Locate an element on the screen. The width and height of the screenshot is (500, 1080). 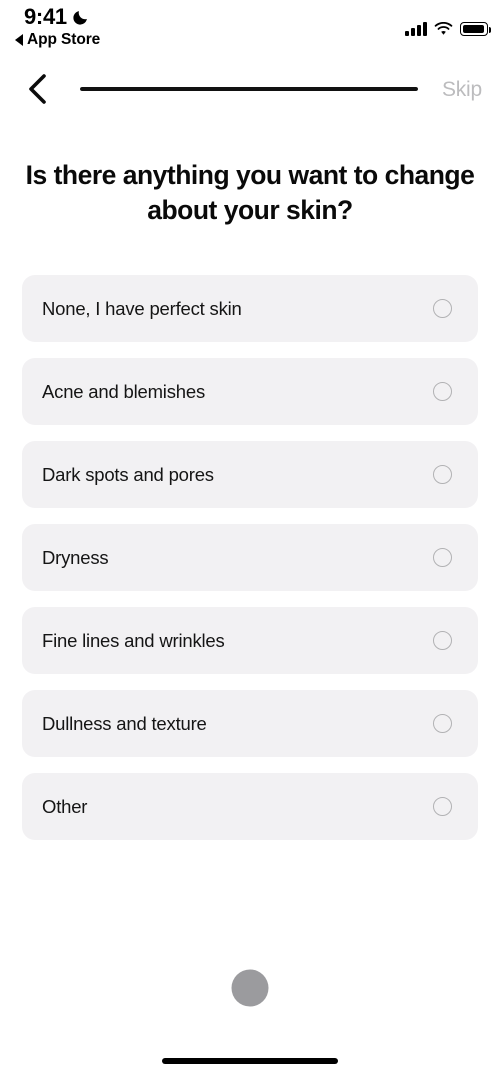
navigation-bar: Skip is located at coordinates (250, 90).